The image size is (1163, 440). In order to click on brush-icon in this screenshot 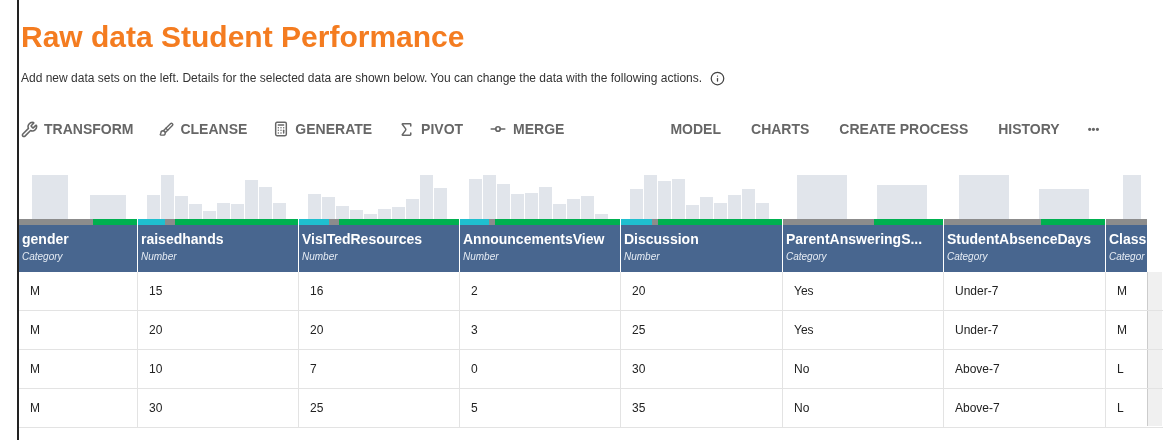, I will do `click(167, 129)`.